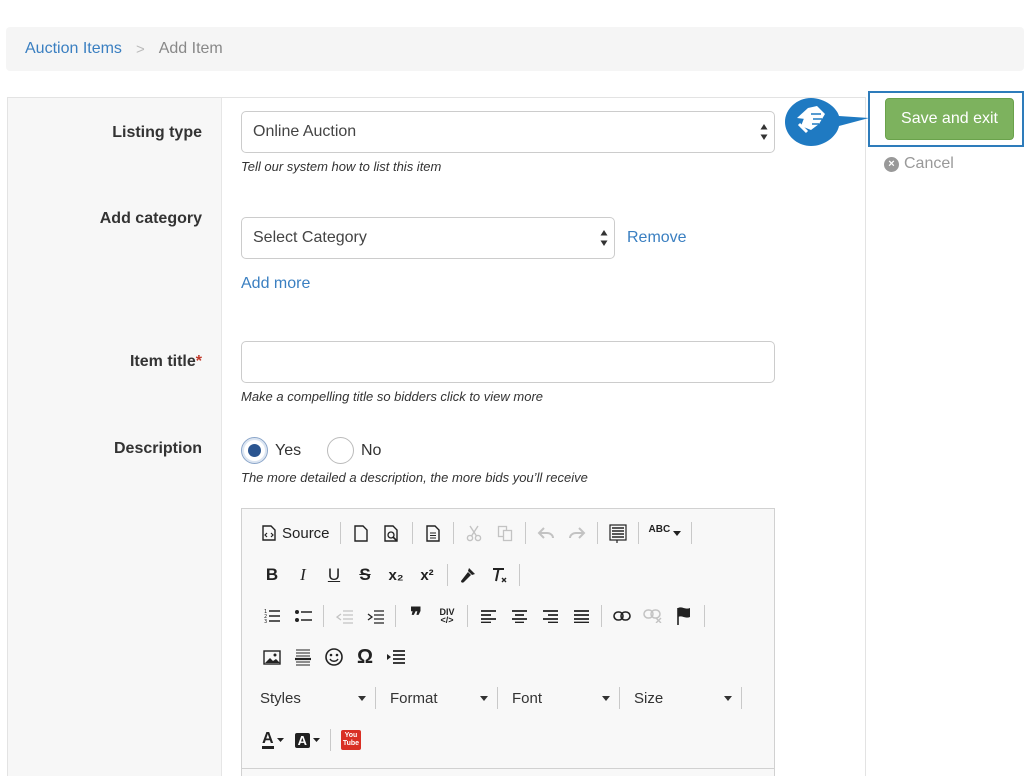 The height and width of the screenshot is (776, 1024). I want to click on item-title-label: Item title*, so click(166, 362).